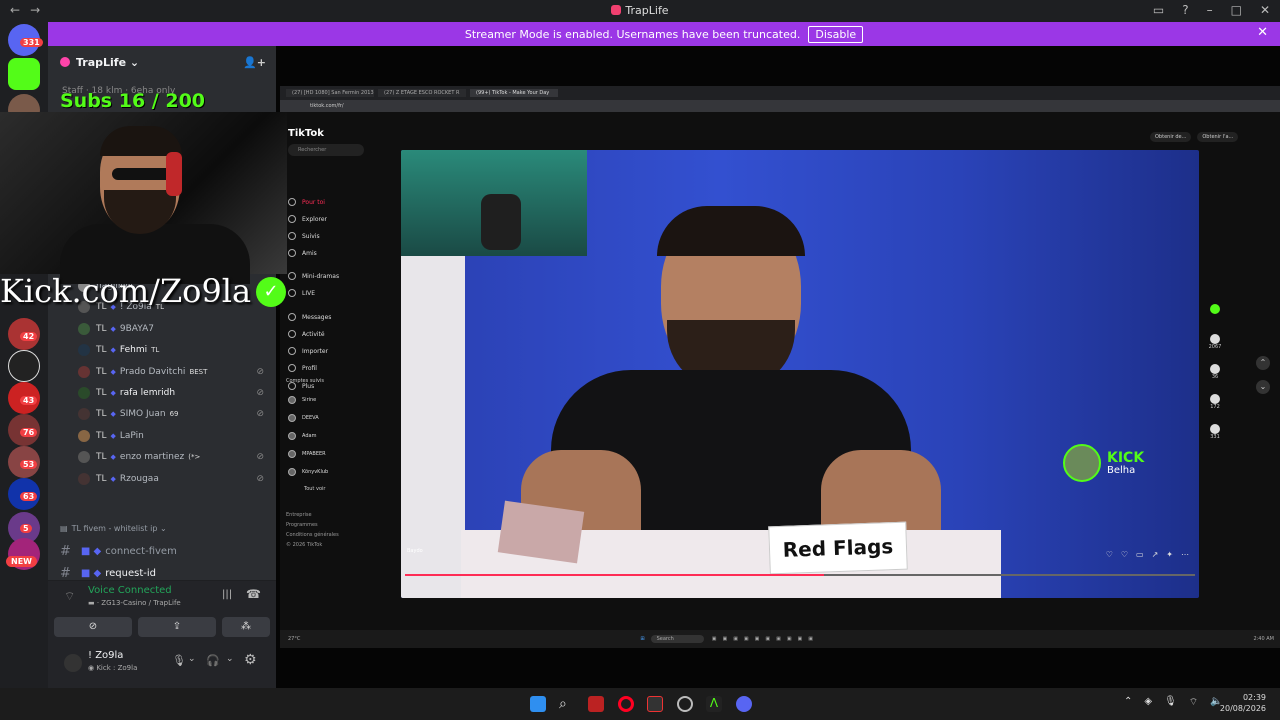 Image resolution: width=1280 pixels, height=720 pixels. Describe the element at coordinates (304, 236) in the screenshot. I see `tiktok-nav-item: Suivis` at that location.